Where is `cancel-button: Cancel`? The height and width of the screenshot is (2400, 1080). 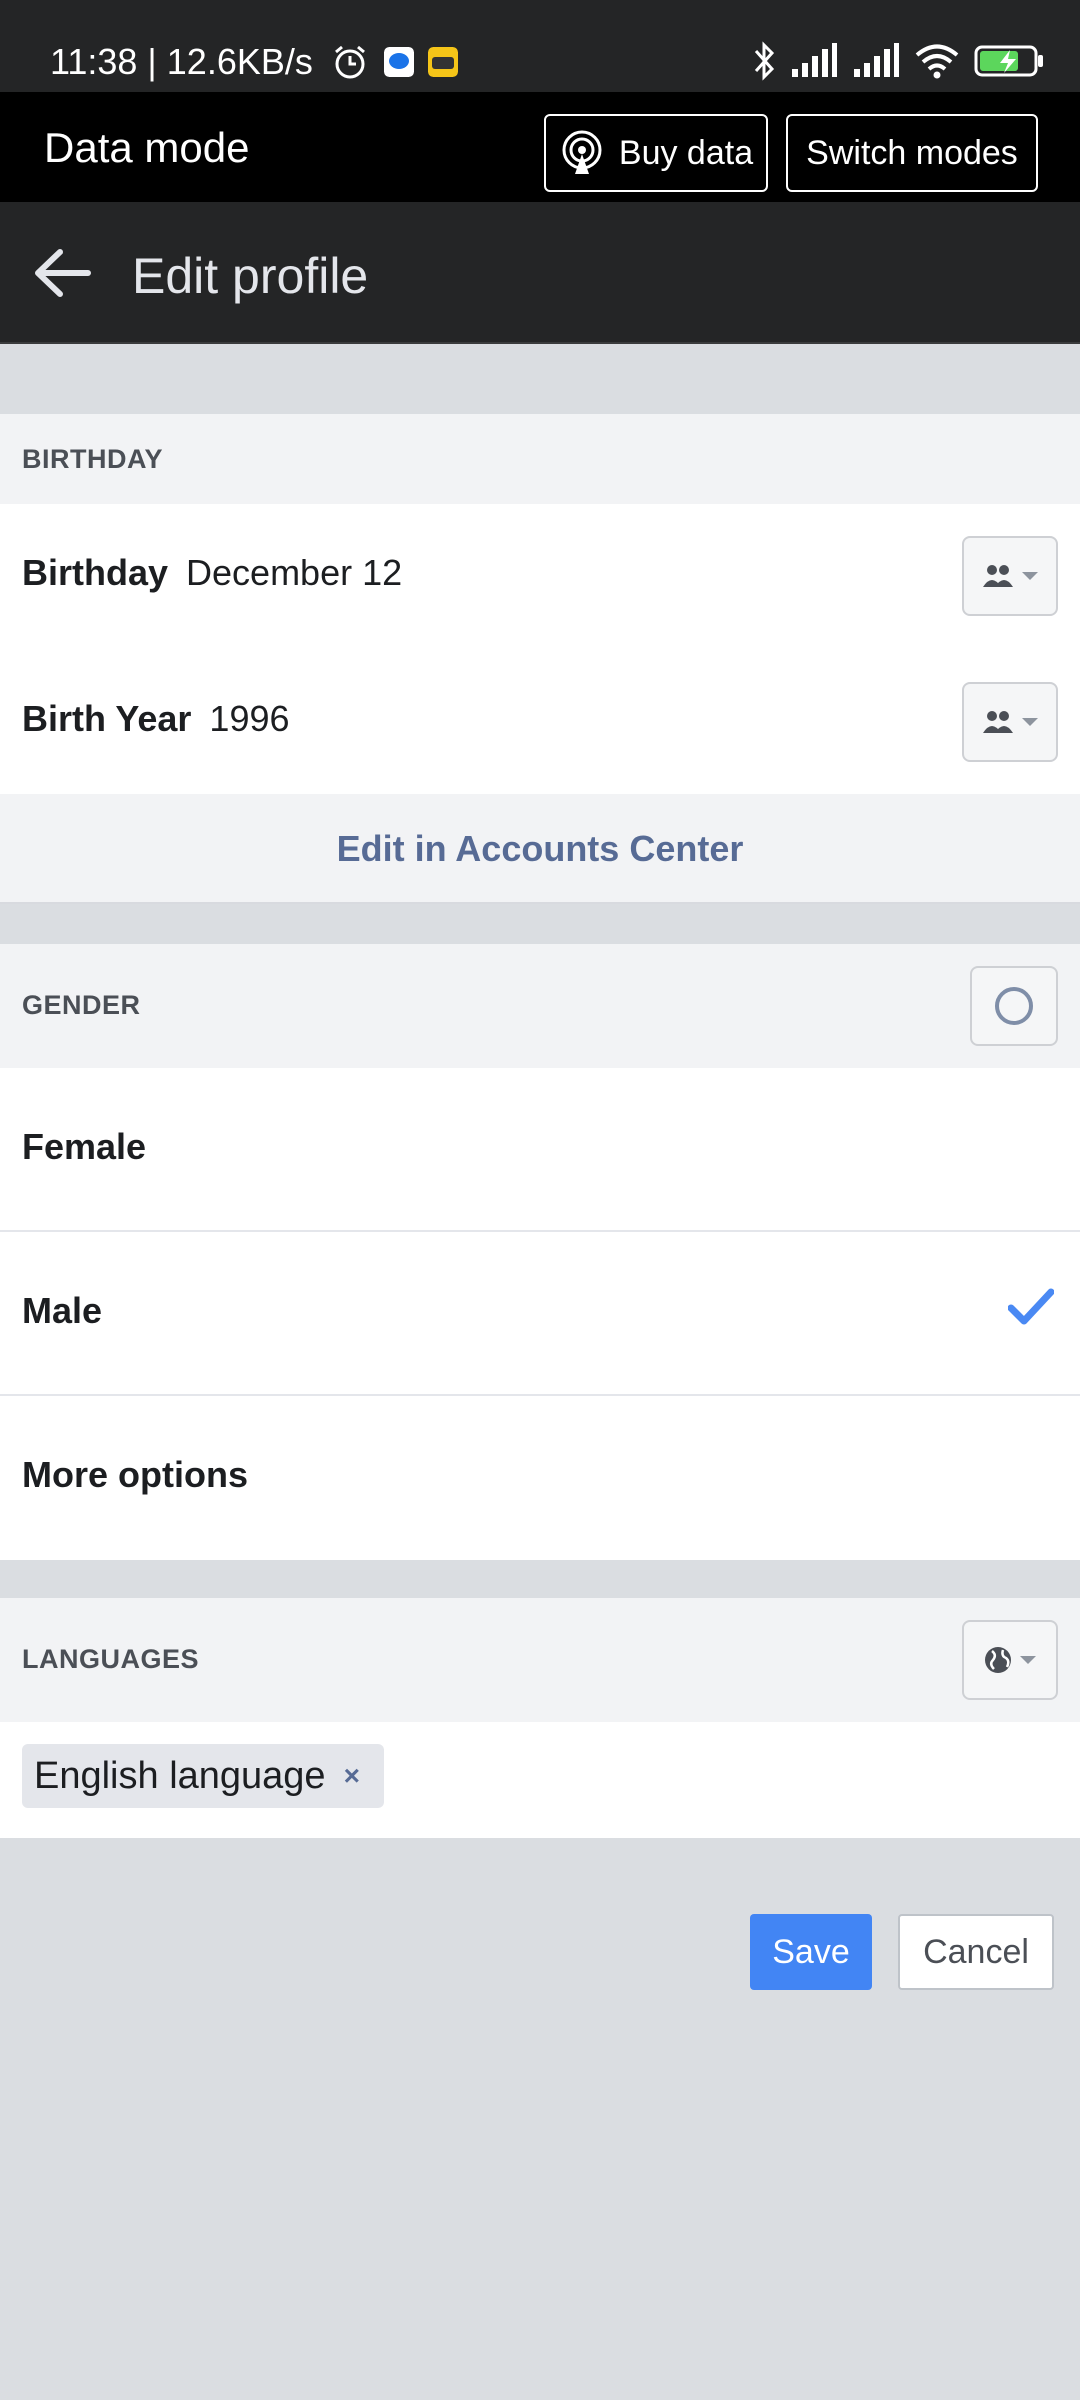 cancel-button: Cancel is located at coordinates (976, 1952).